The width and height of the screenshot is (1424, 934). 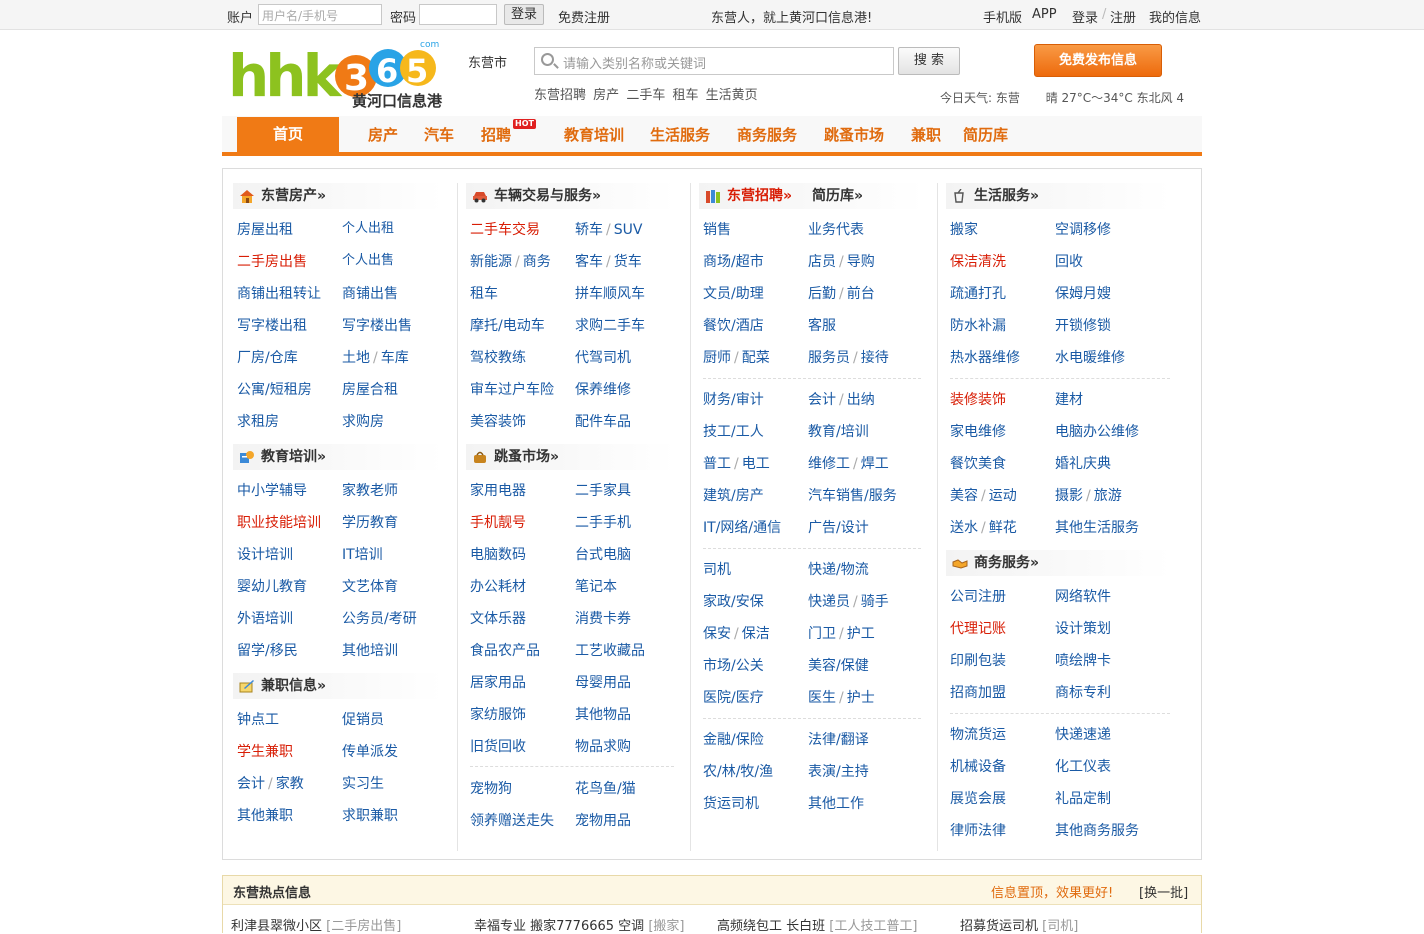 What do you see at coordinates (875, 358) in the screenshot?
I see `cat-link: 接待` at bounding box center [875, 358].